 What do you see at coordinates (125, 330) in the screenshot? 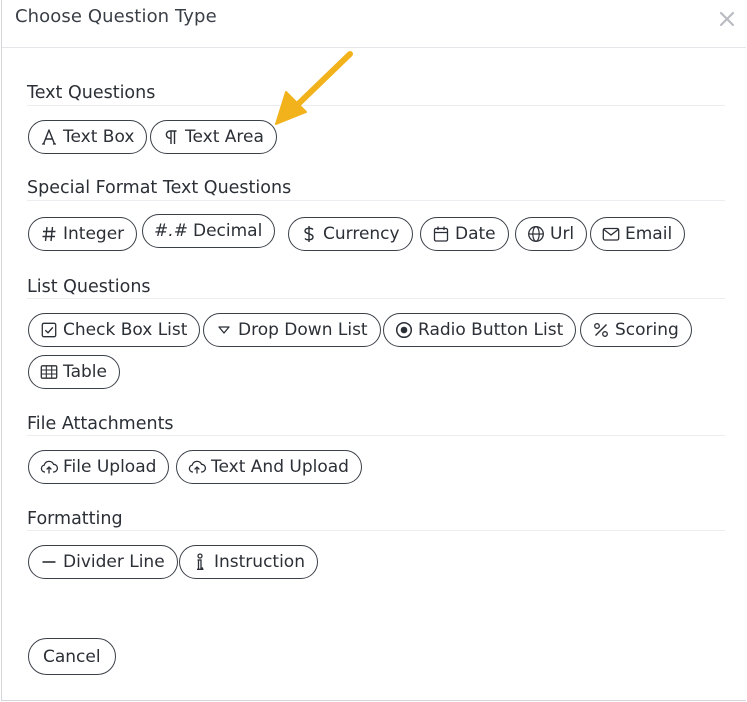
I see `check-box-list-label: Check Box List` at bounding box center [125, 330].